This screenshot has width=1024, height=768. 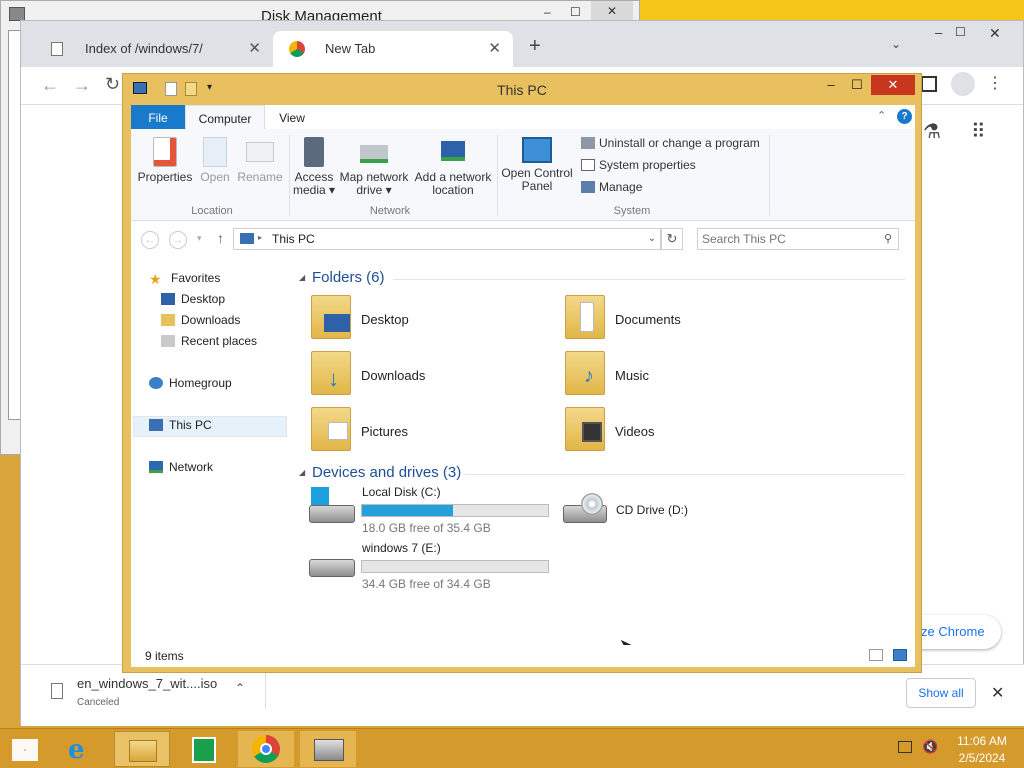 I want to click on properties-button: Properties, so click(x=165, y=160).